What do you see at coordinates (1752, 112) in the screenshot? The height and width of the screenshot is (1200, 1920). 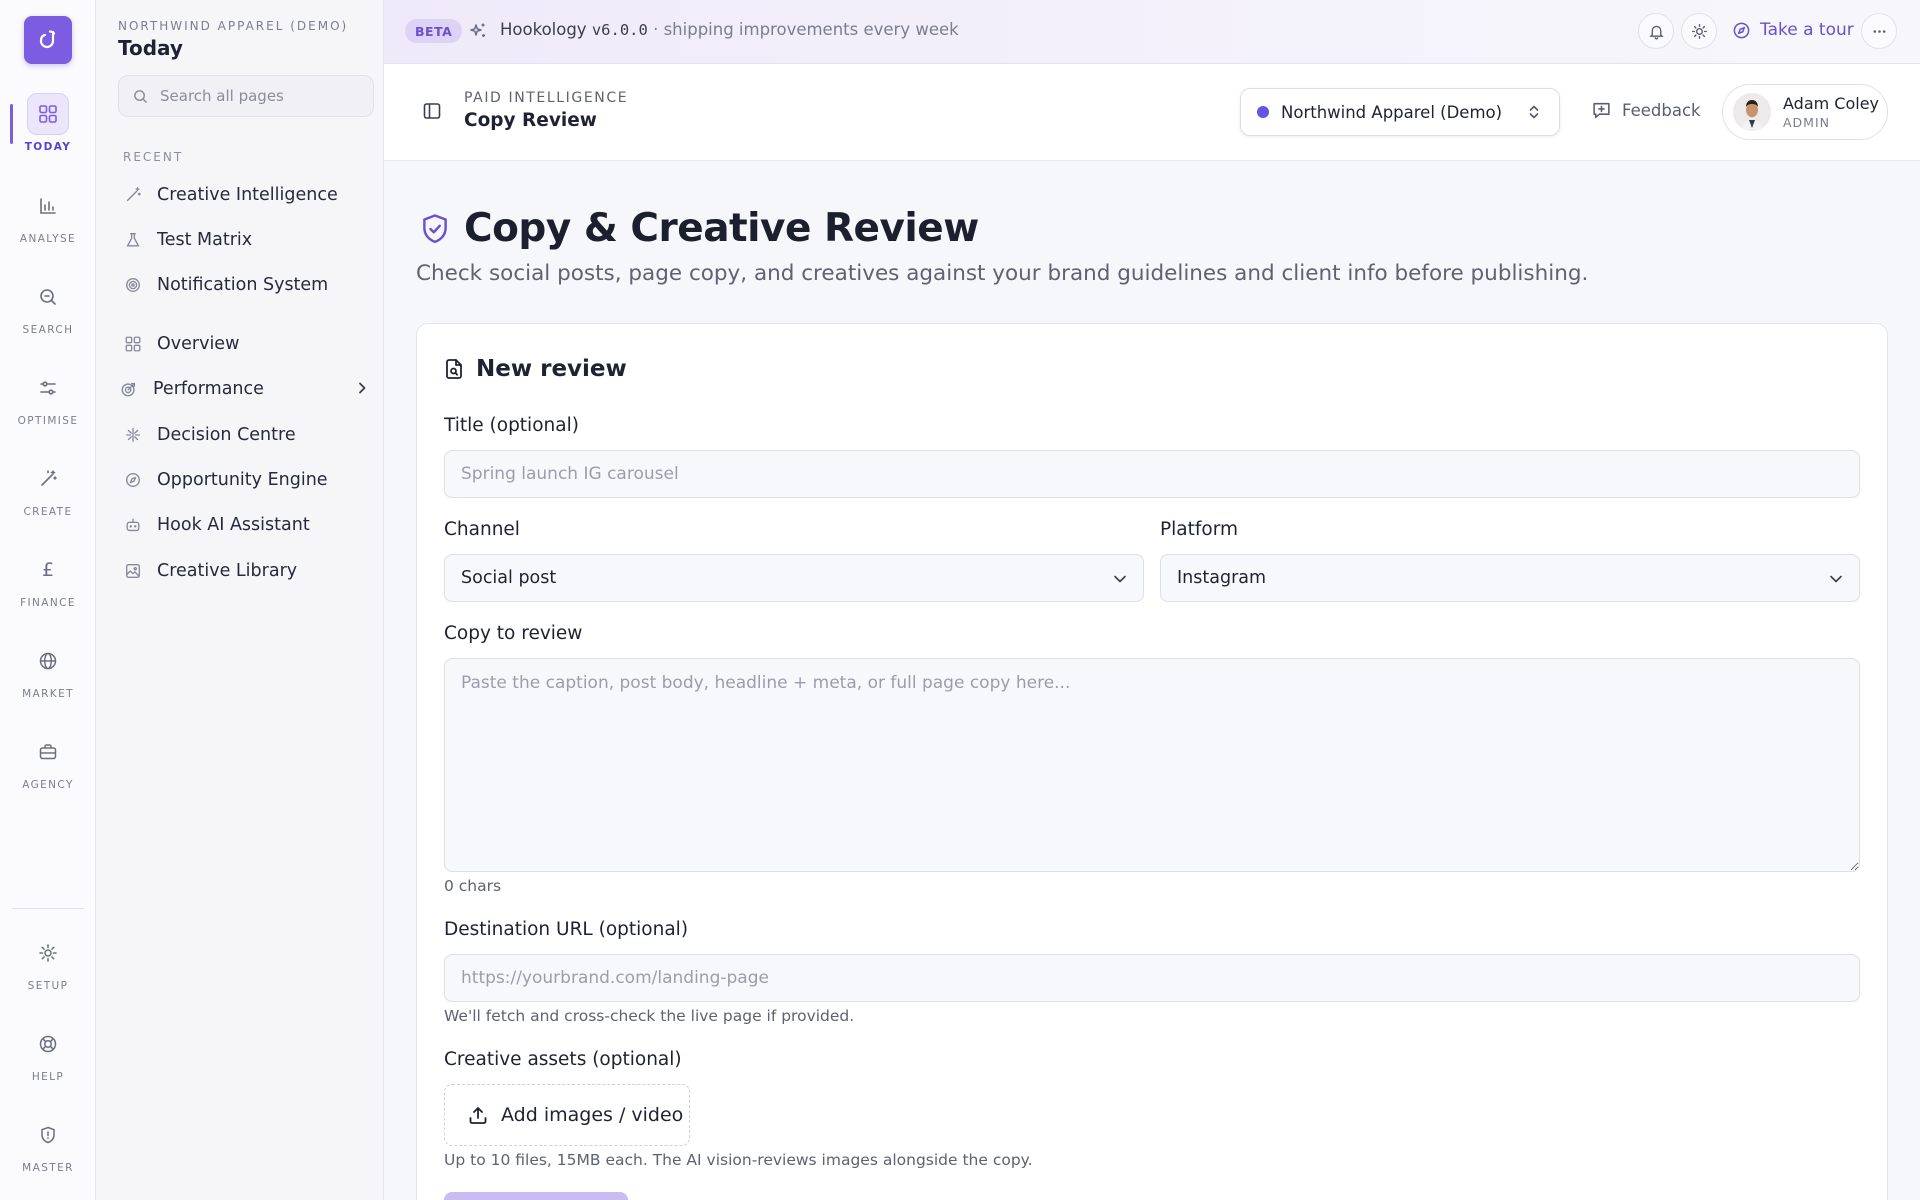 I see `avatar` at bounding box center [1752, 112].